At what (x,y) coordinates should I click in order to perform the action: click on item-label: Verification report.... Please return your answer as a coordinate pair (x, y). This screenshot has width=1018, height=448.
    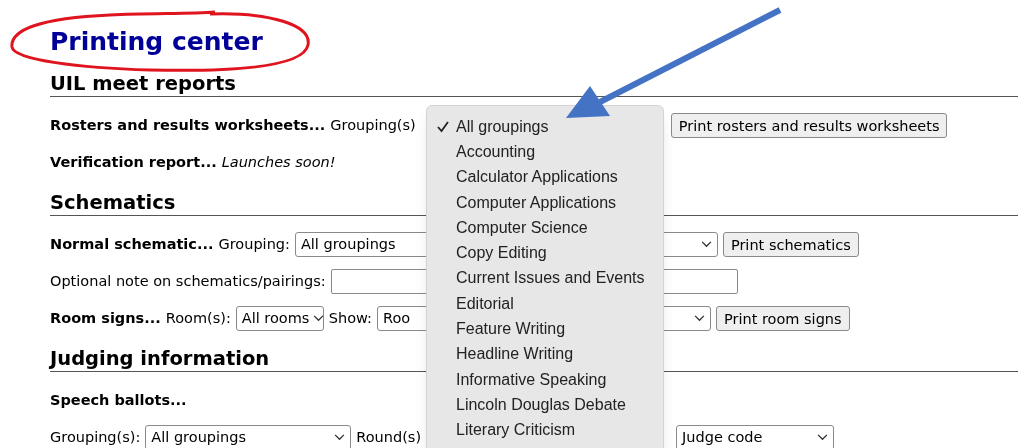
    Looking at the image, I should click on (133, 162).